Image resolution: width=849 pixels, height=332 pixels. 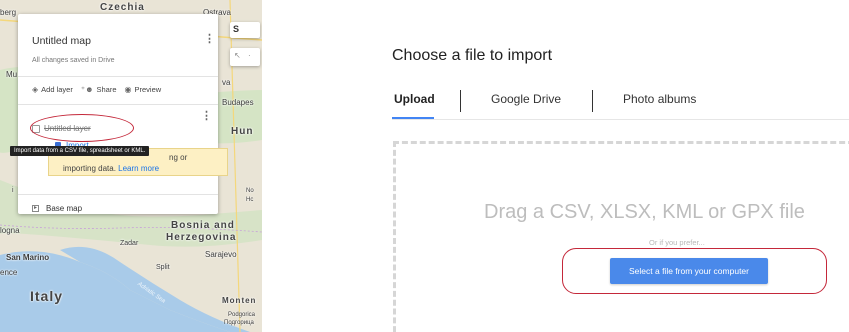 What do you see at coordinates (620, 119) in the screenshot?
I see `tabs-baseline` at bounding box center [620, 119].